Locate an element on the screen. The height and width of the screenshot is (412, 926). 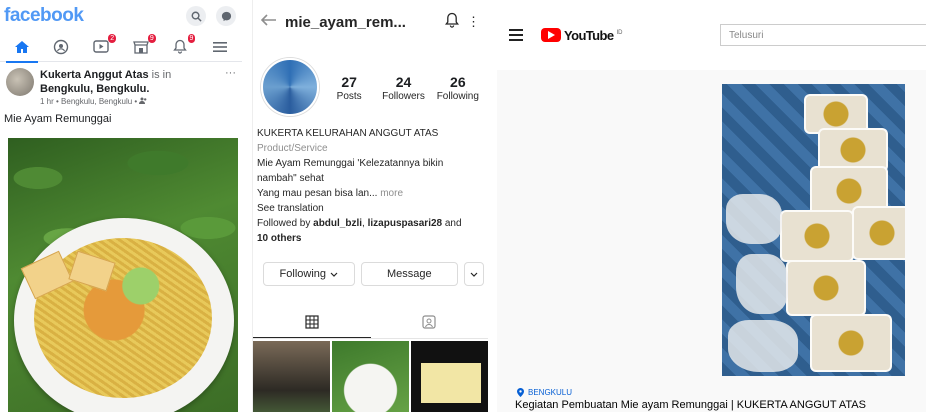
facebook-header: facebook is located at coordinates (121, 16).